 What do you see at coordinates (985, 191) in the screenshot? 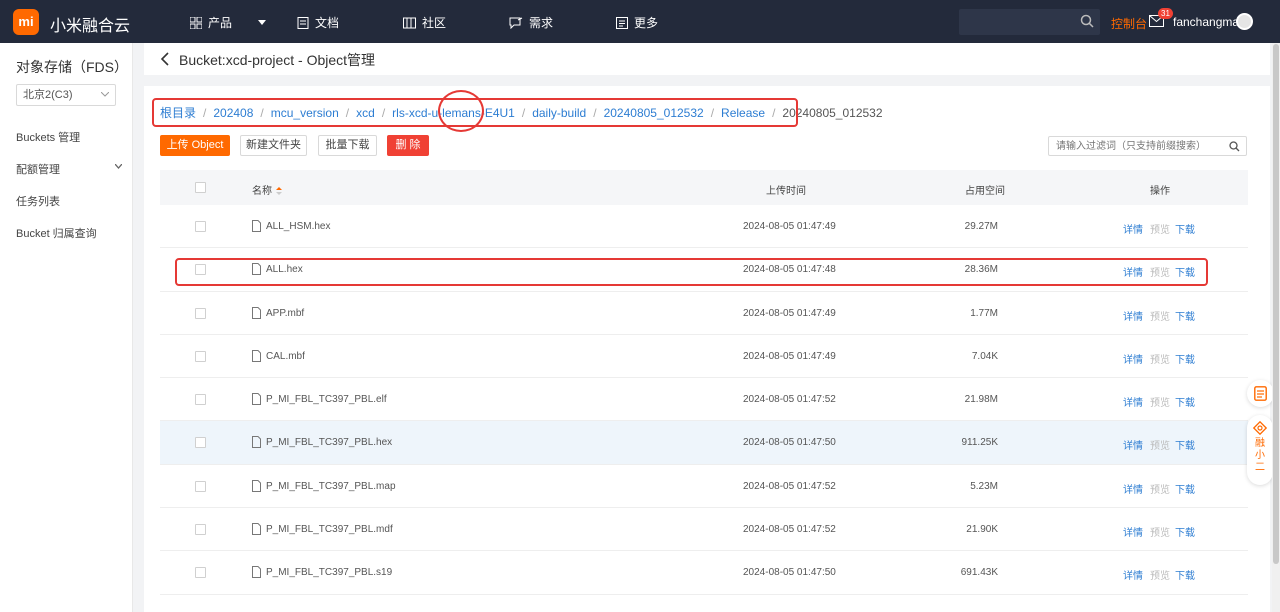
I see `column-size: 占用空间` at bounding box center [985, 191].